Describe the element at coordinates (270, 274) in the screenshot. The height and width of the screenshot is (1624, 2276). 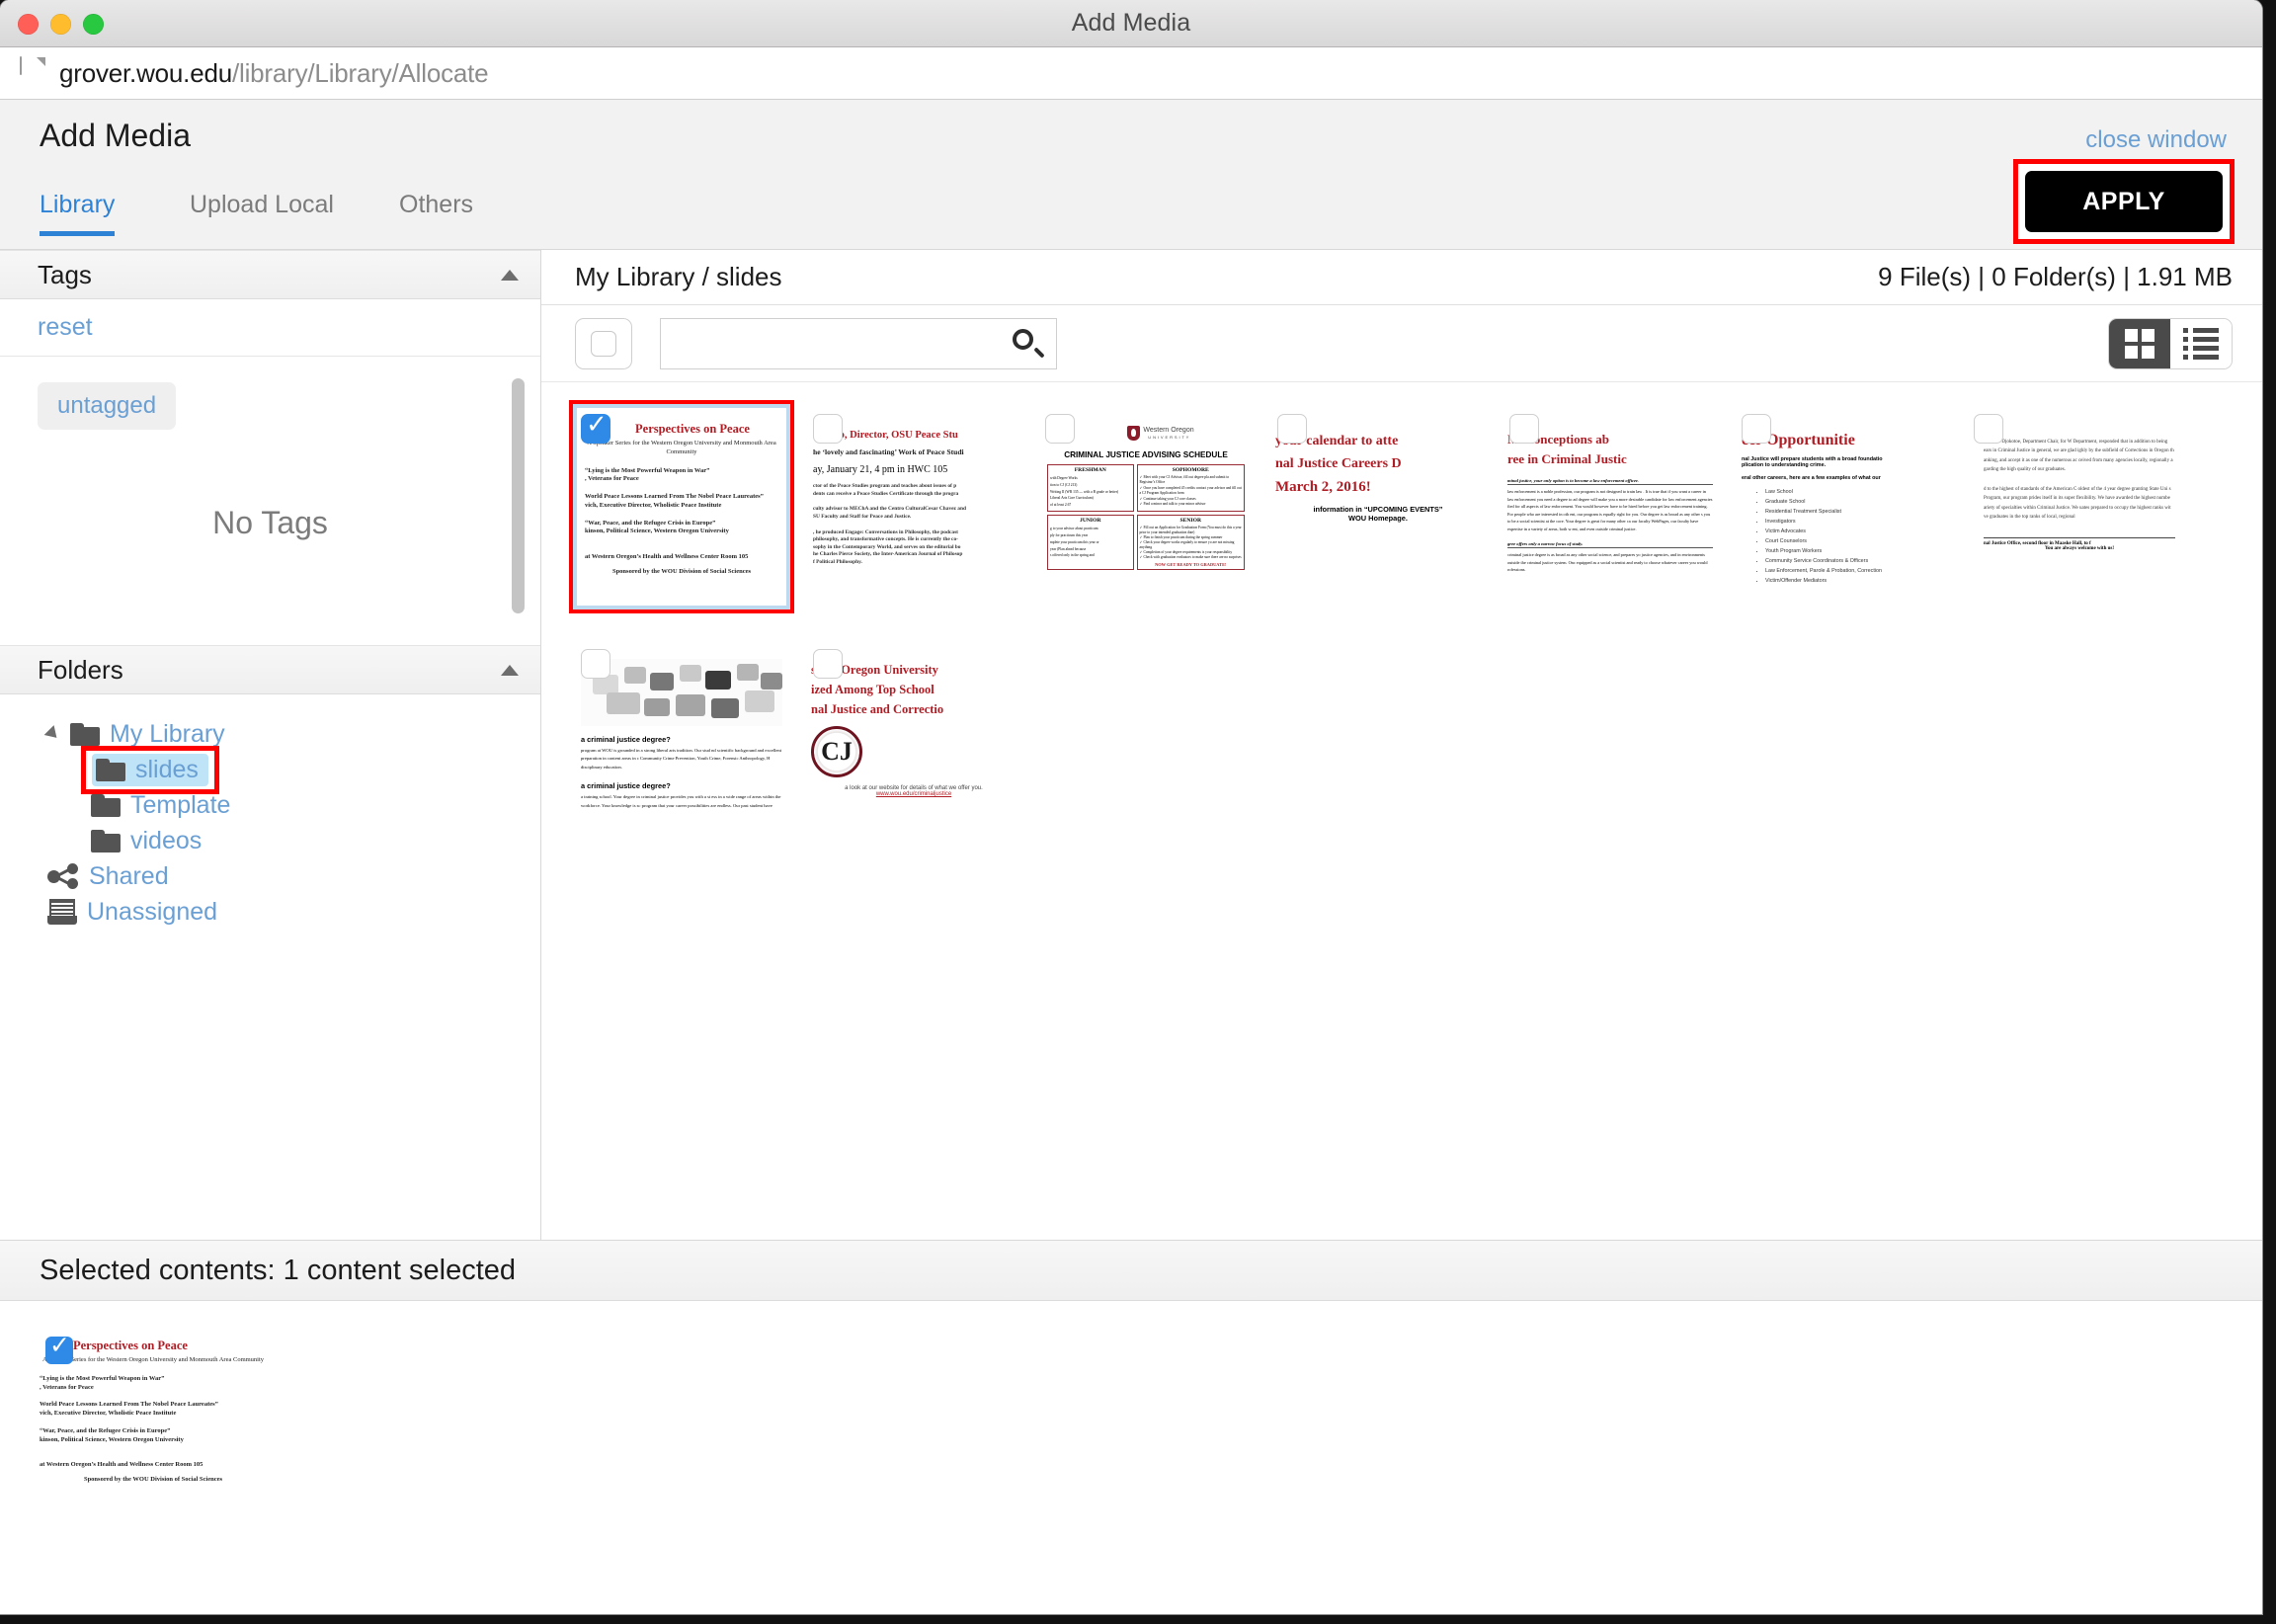
I see `tags-panel-header: Tags` at that location.